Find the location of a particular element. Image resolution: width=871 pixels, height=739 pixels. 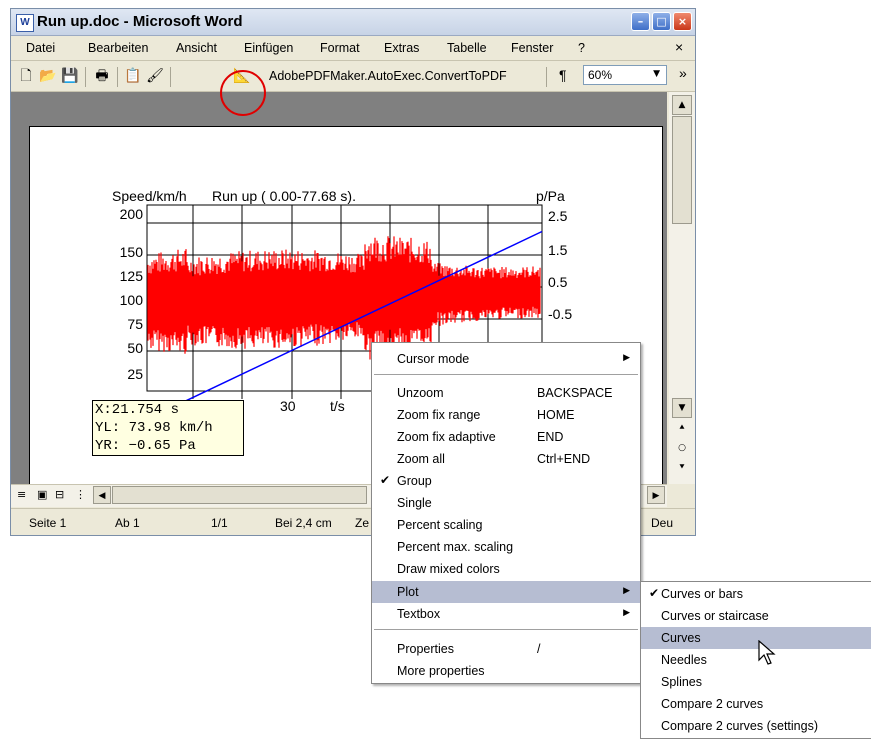

menu-item-single: Single is located at coordinates (506, 503).